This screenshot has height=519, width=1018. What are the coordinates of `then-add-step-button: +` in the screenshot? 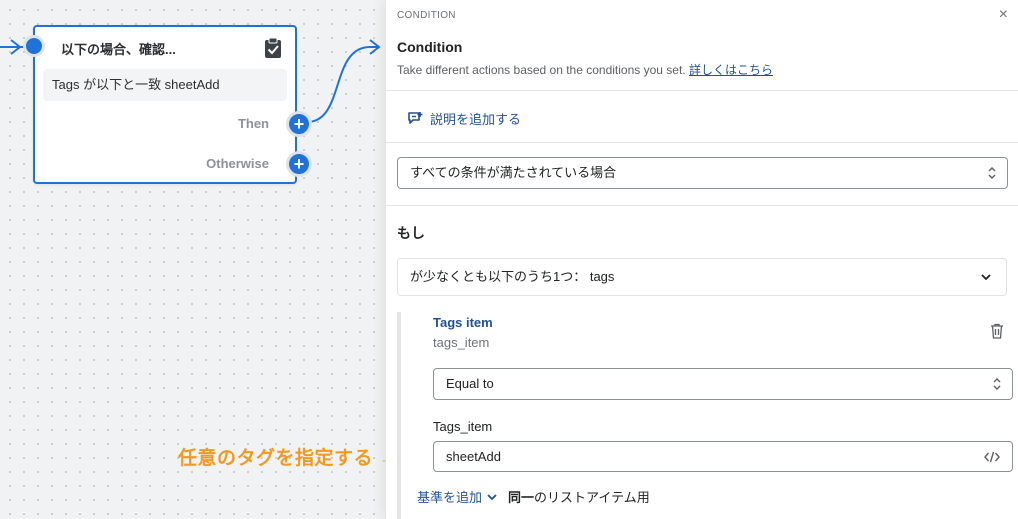 It's located at (299, 124).